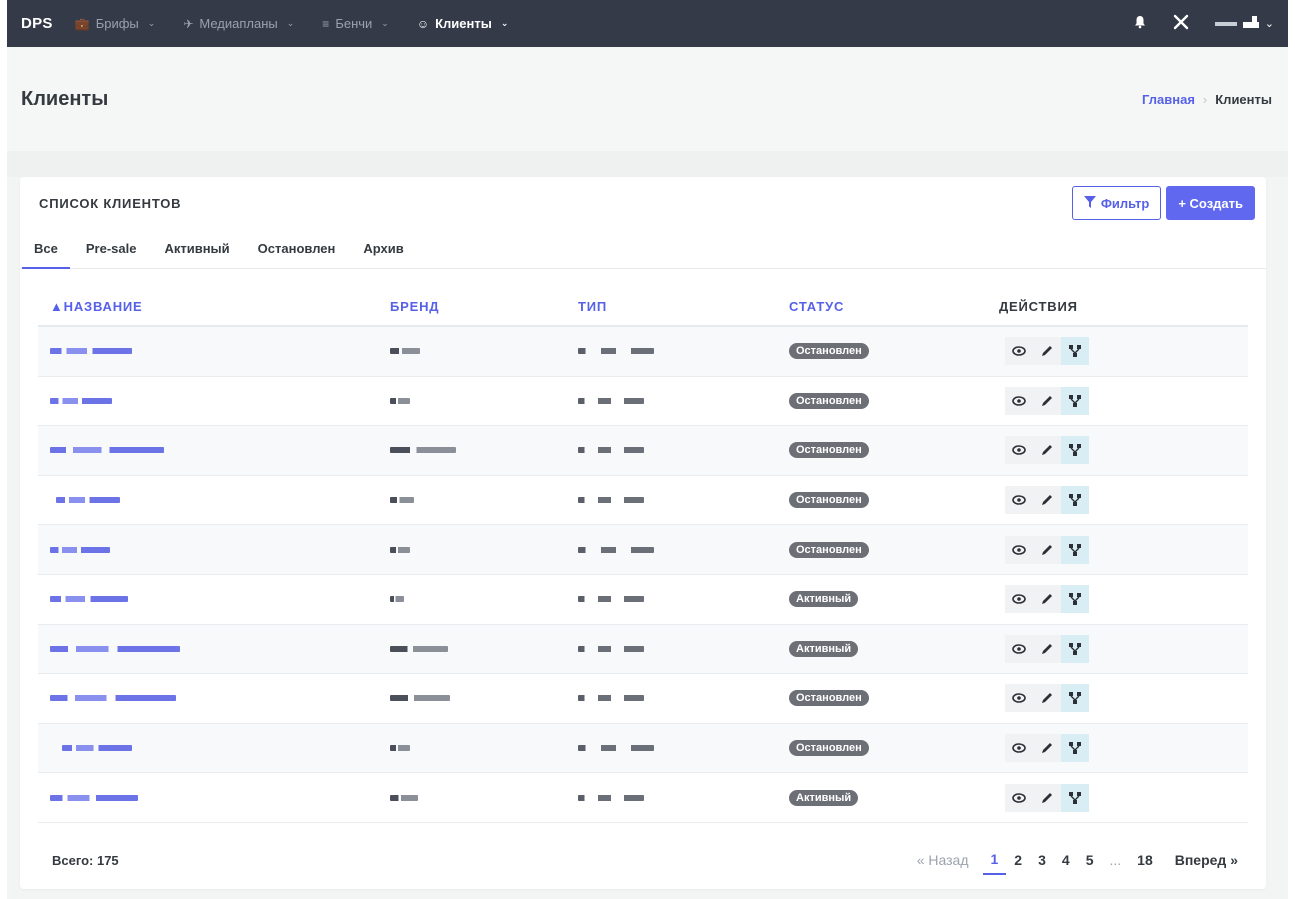 The width and height of the screenshot is (1295, 899). Describe the element at coordinates (1042, 860) in the screenshot. I see `pagination-page: 3` at that location.